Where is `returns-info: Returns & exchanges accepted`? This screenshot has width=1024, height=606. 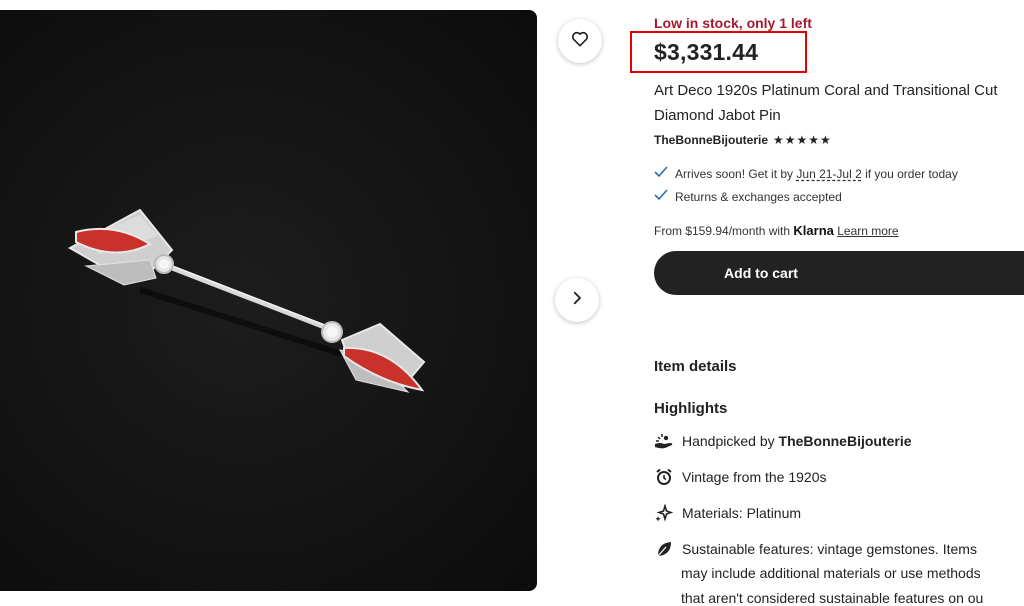 returns-info: Returns & exchanges accepted is located at coordinates (748, 196).